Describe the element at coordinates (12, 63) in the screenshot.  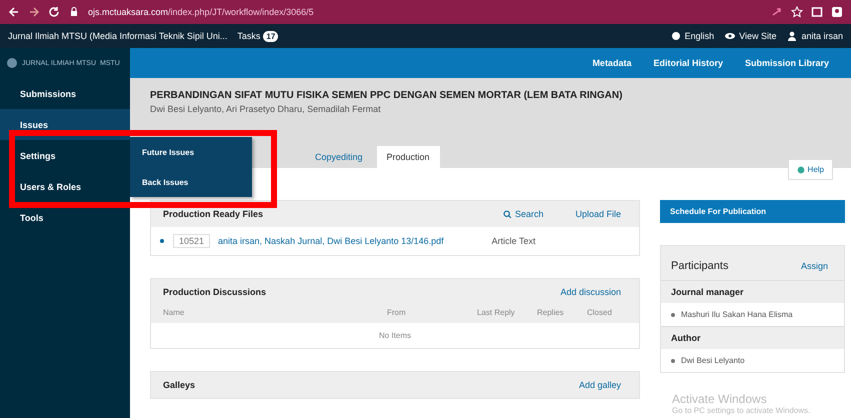
I see `logo-icon` at that location.